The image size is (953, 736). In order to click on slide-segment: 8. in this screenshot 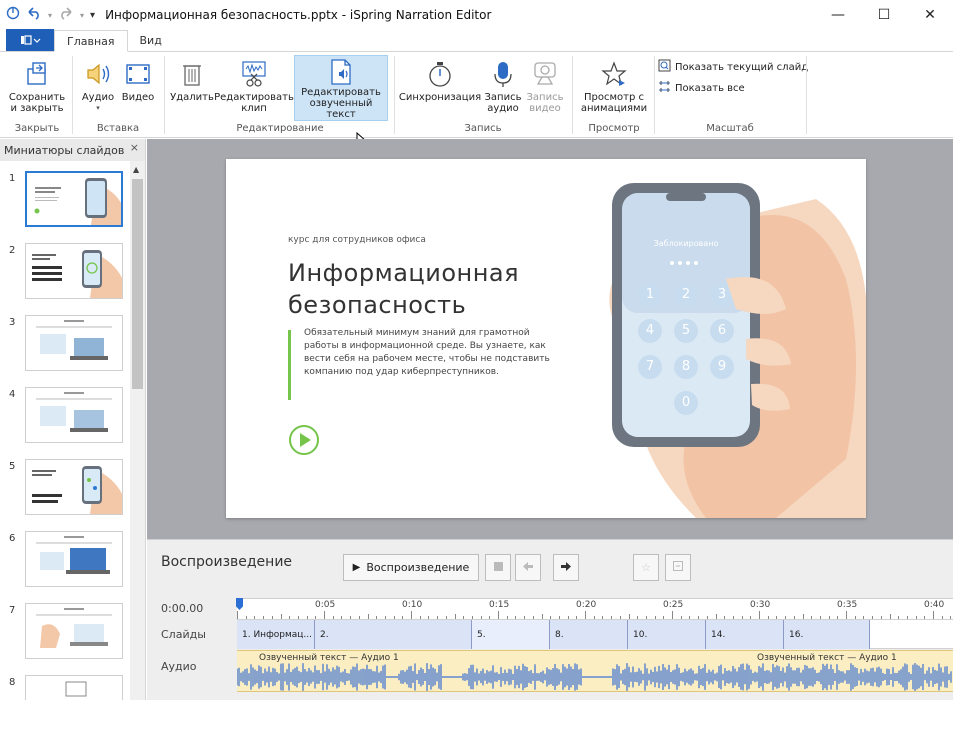, I will do `click(589, 634)`.